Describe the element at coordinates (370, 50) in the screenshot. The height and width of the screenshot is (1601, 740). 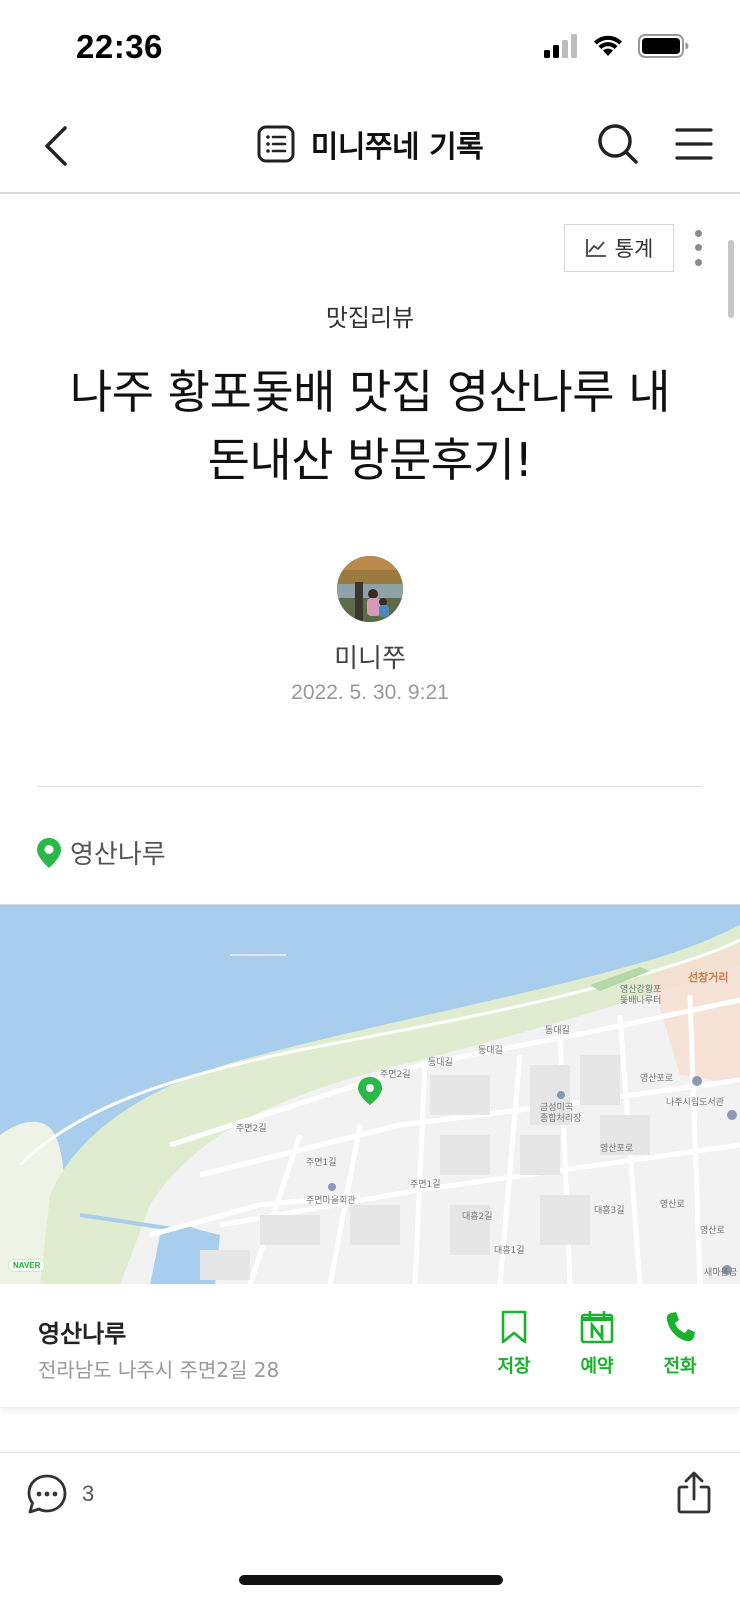
I see `status-bar: 22:36` at that location.